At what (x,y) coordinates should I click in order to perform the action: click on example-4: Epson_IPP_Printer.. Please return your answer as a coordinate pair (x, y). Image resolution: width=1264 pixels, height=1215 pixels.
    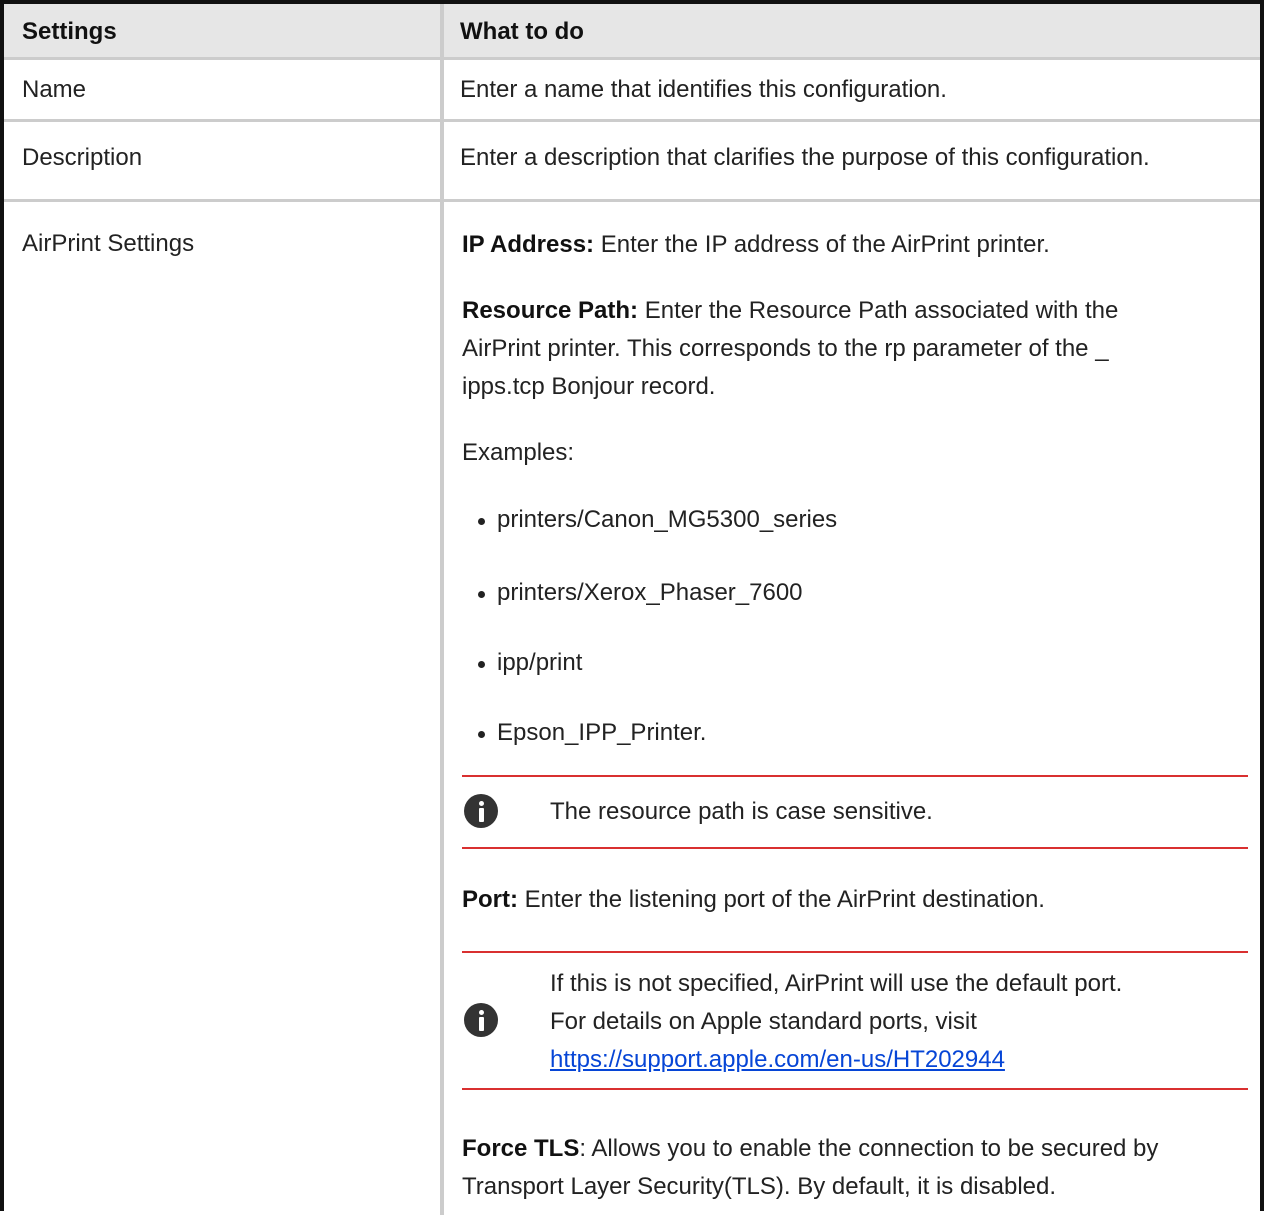
    Looking at the image, I should click on (602, 732).